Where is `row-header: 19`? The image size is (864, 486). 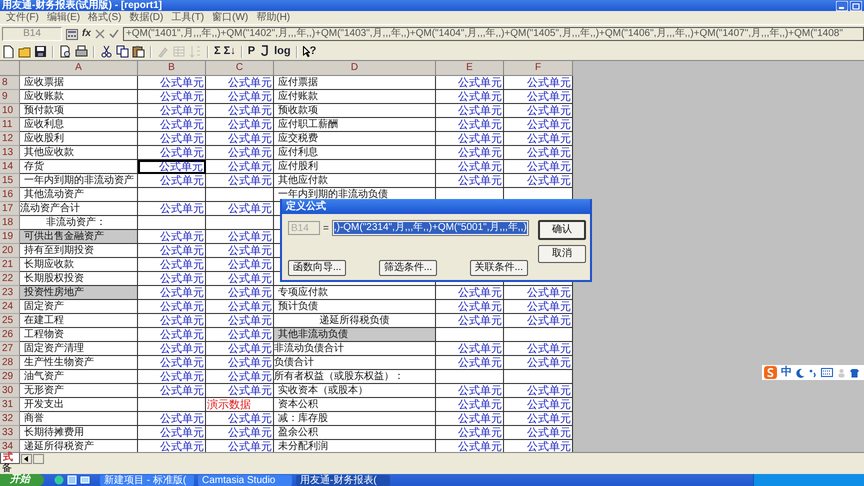 row-header: 19 is located at coordinates (10, 237).